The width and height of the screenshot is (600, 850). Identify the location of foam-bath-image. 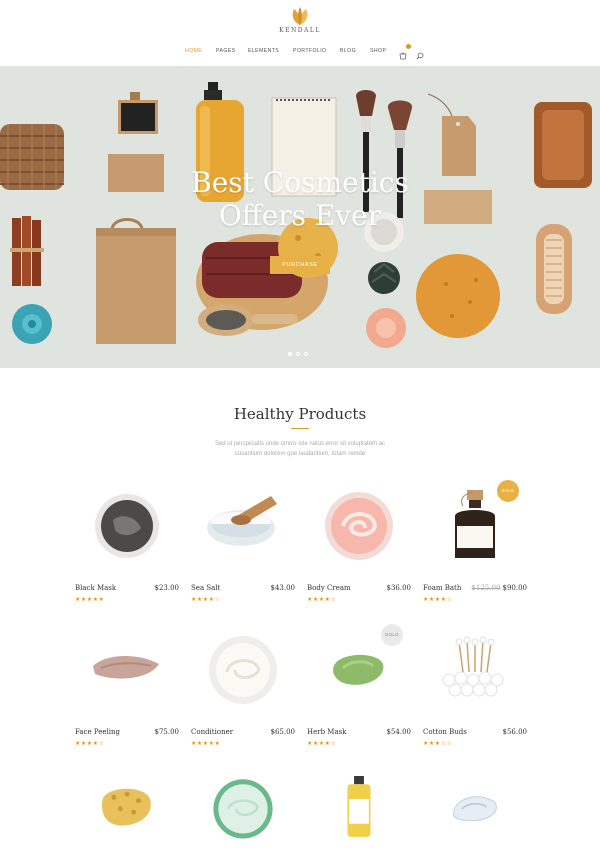
(475, 524).